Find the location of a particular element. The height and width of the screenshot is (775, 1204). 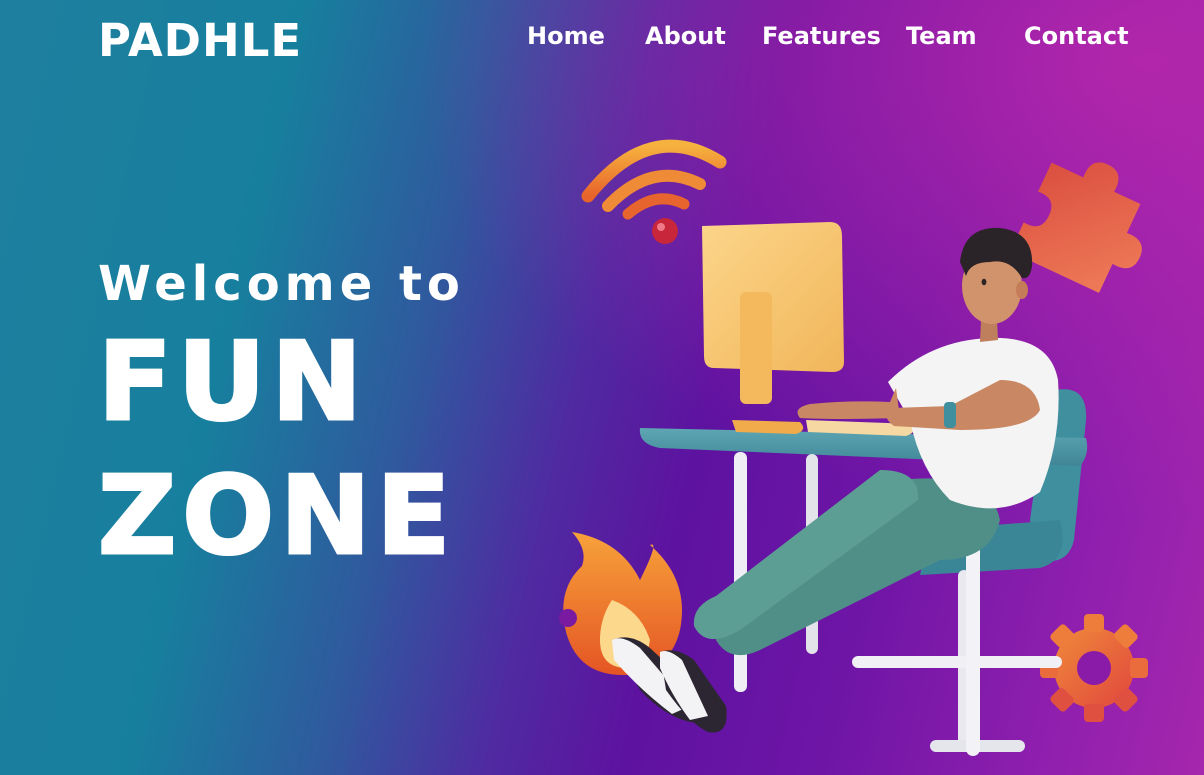

hero-heading: Welcome to FUN ZONE is located at coordinates (281, 418).